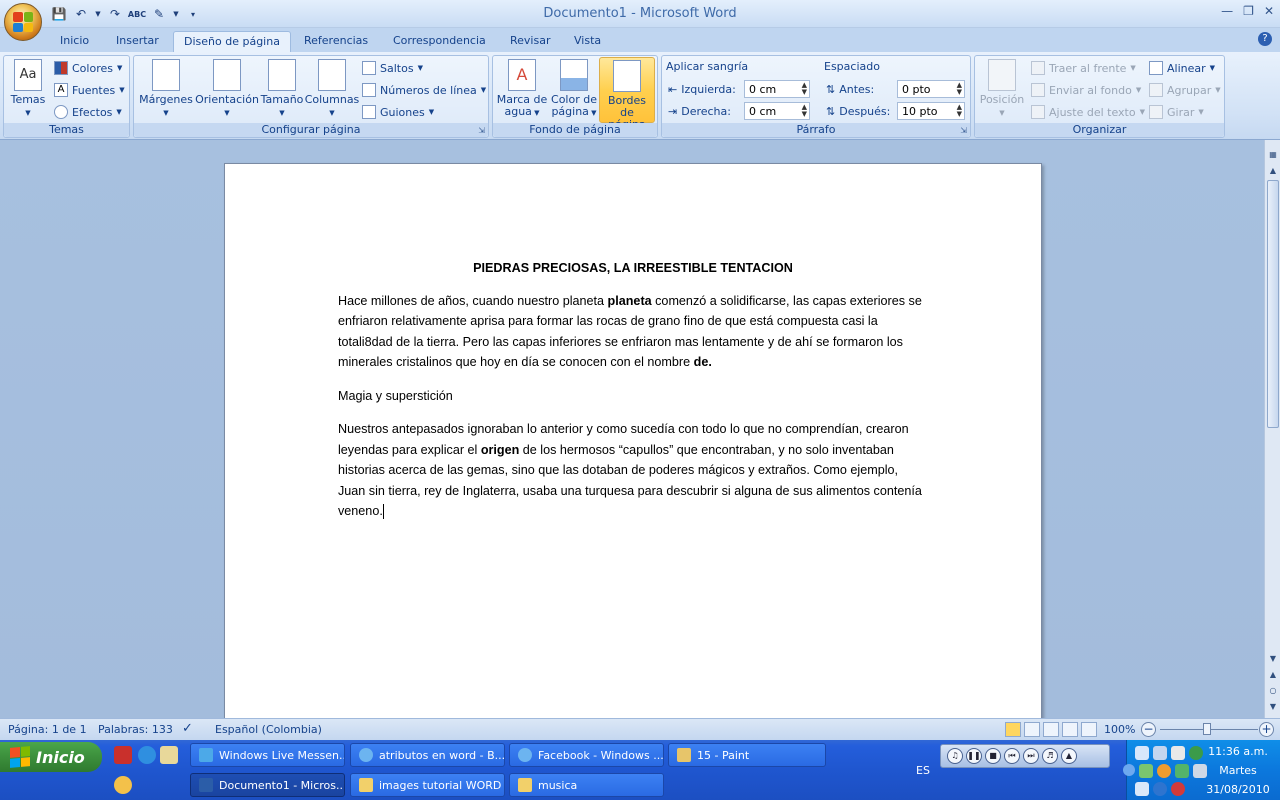  Describe the element at coordinates (1086, 90) in the screenshot. I see `enviar-fondo-button: Enviar al fondo ▼` at that location.